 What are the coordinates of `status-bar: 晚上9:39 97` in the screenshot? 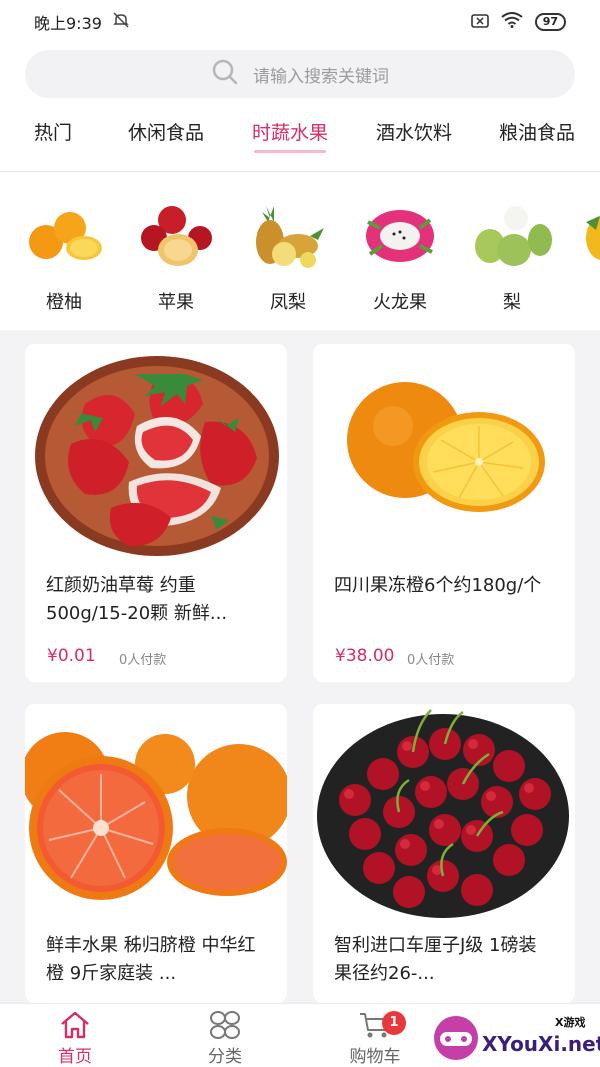 It's located at (300, 22).